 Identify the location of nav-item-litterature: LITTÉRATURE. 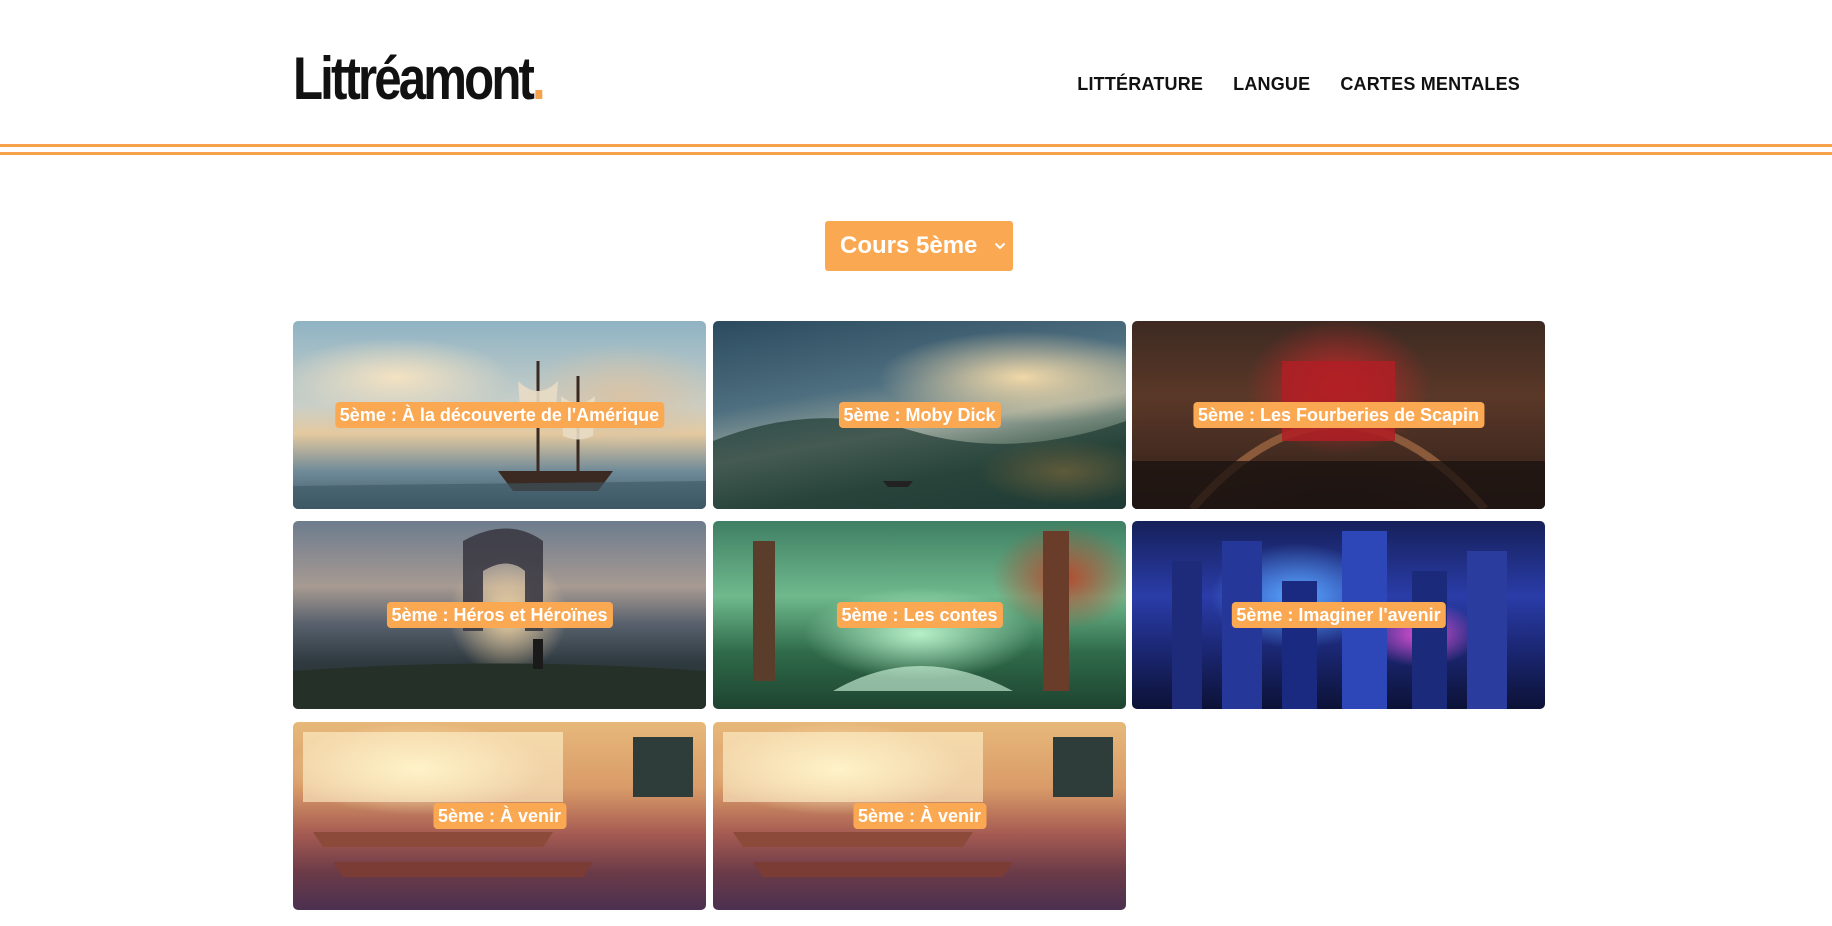
(1140, 84).